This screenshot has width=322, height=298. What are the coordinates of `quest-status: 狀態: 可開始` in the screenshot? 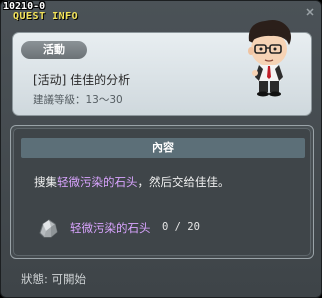 It's located at (54, 279).